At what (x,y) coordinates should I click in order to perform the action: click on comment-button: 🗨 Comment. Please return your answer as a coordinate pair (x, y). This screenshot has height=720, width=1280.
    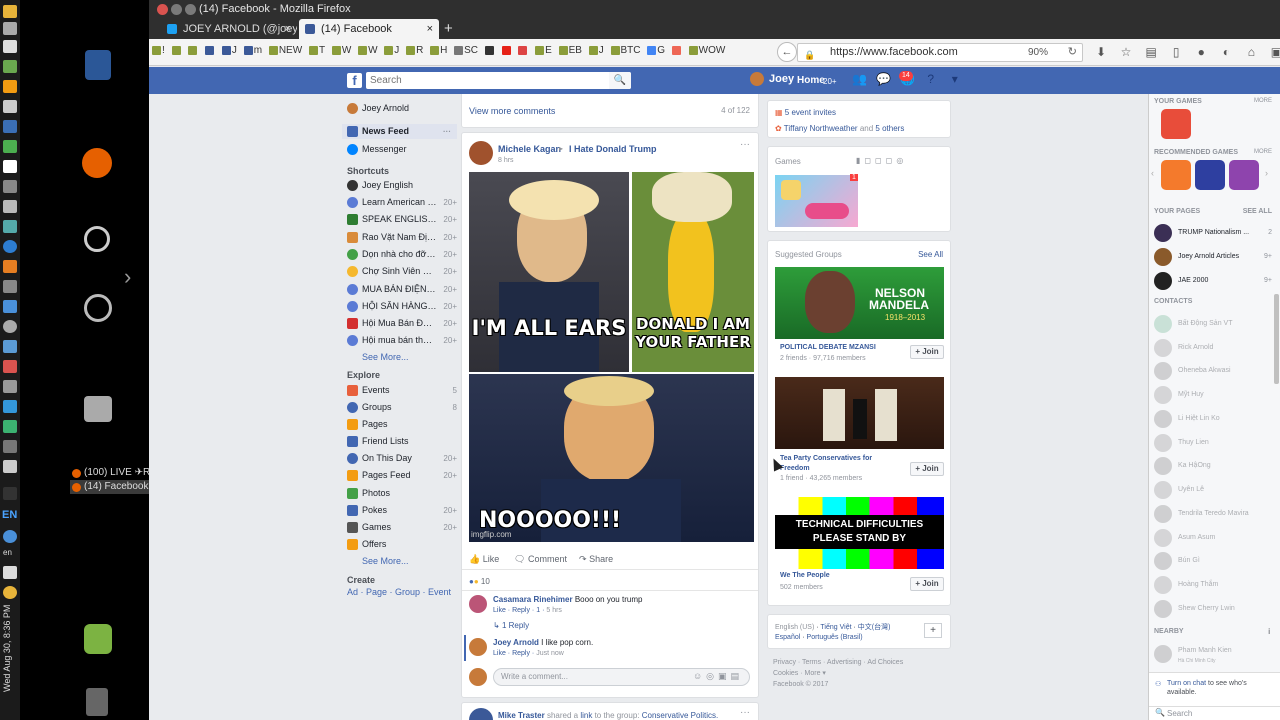
    Looking at the image, I should click on (540, 559).